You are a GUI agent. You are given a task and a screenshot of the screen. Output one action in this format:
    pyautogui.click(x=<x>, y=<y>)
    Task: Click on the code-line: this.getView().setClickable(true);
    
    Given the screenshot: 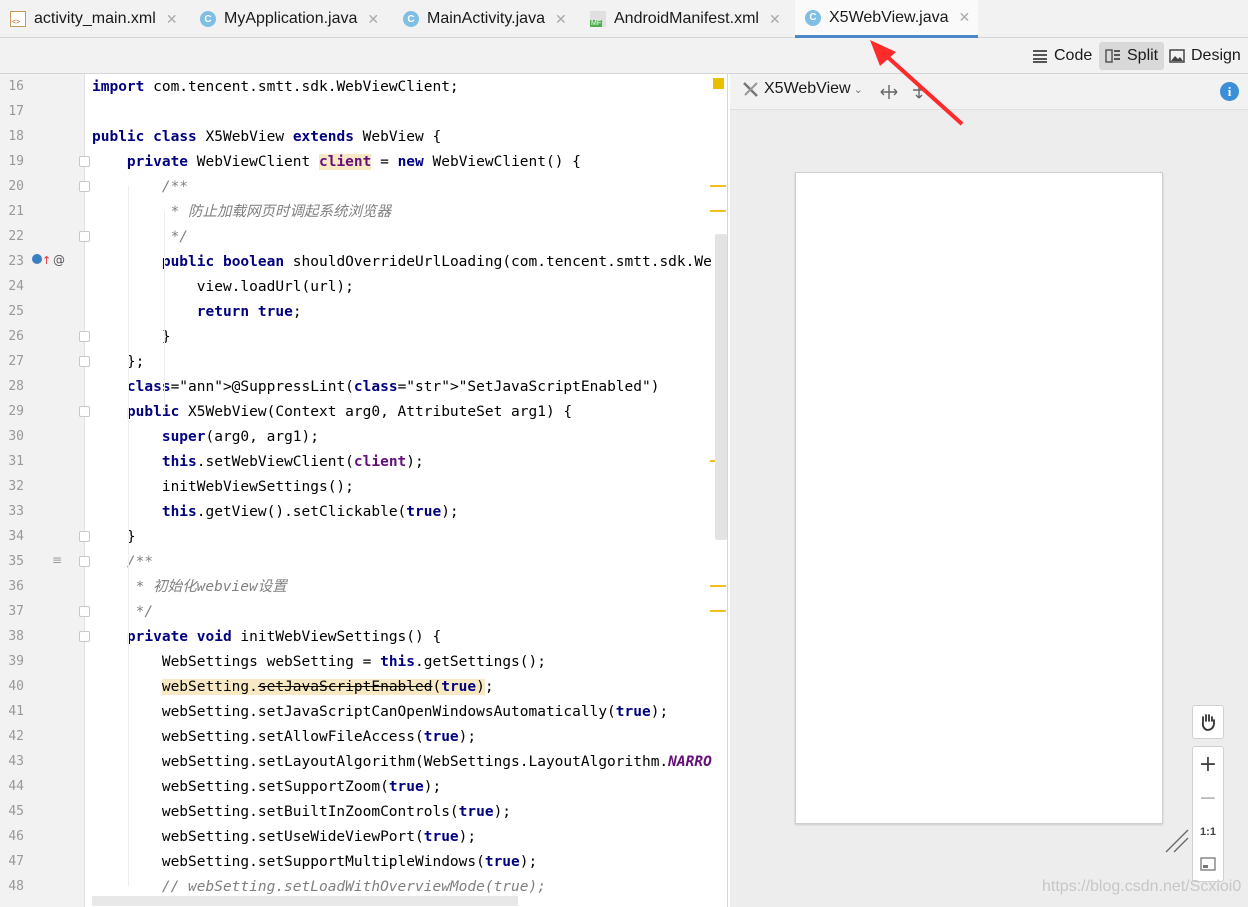 What is the action you would take?
    pyautogui.click(x=275, y=512)
    